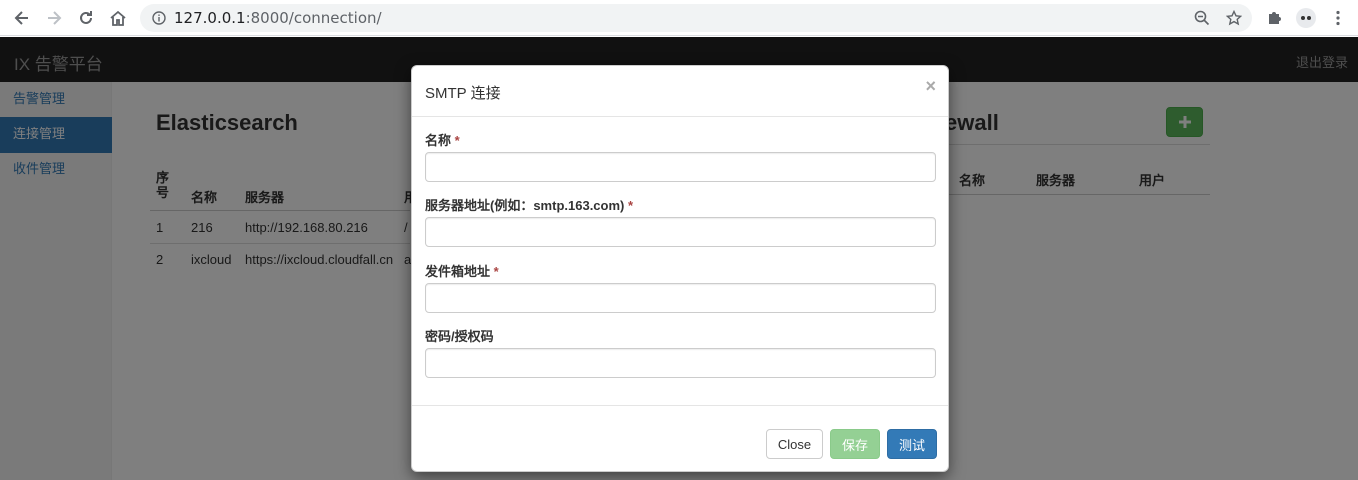  Describe the element at coordinates (855, 444) in the screenshot. I see `save-button: 保存` at that location.